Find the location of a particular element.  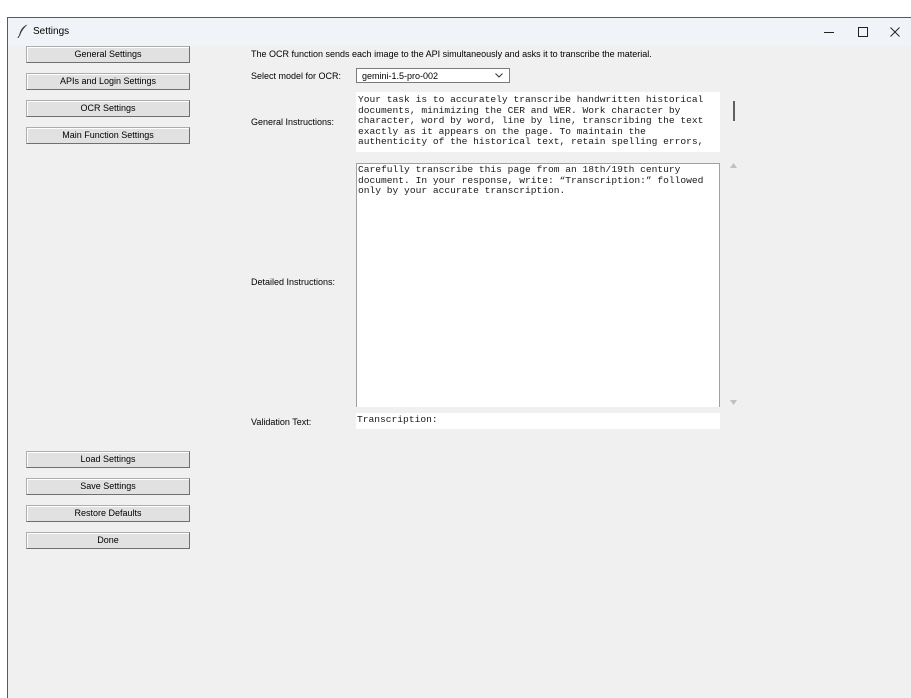

validation-text-input: Transcription: is located at coordinates (538, 421).